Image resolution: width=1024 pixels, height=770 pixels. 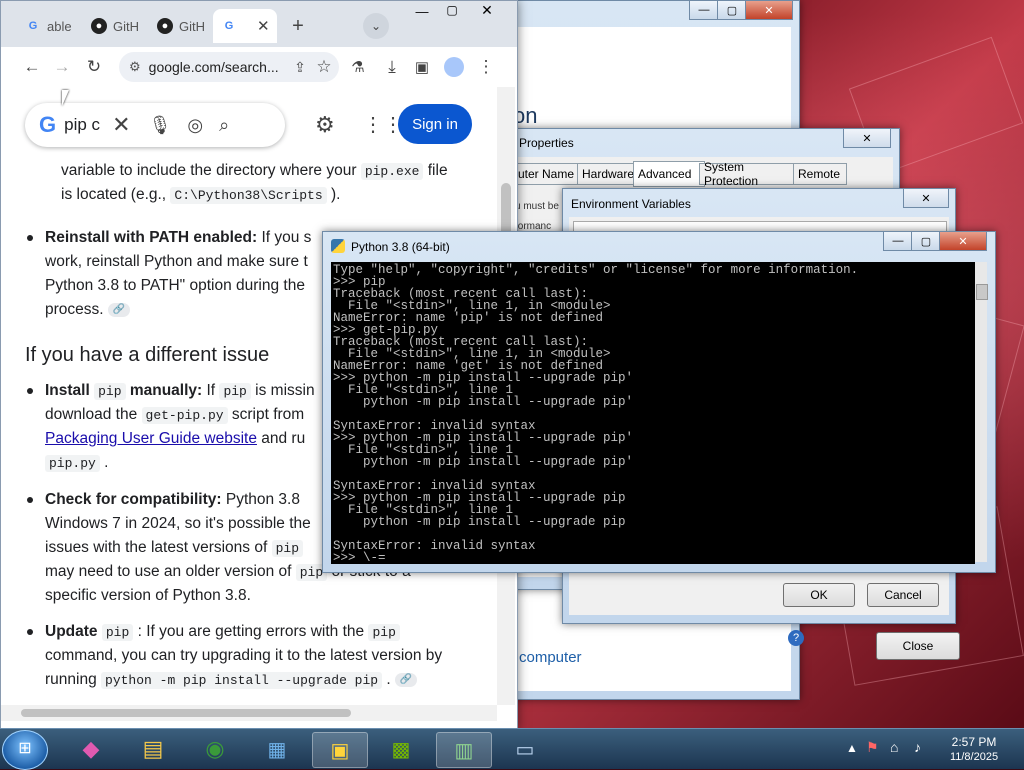 What do you see at coordinates (300, 67) in the screenshot?
I see `share-icon: ⇪` at bounding box center [300, 67].